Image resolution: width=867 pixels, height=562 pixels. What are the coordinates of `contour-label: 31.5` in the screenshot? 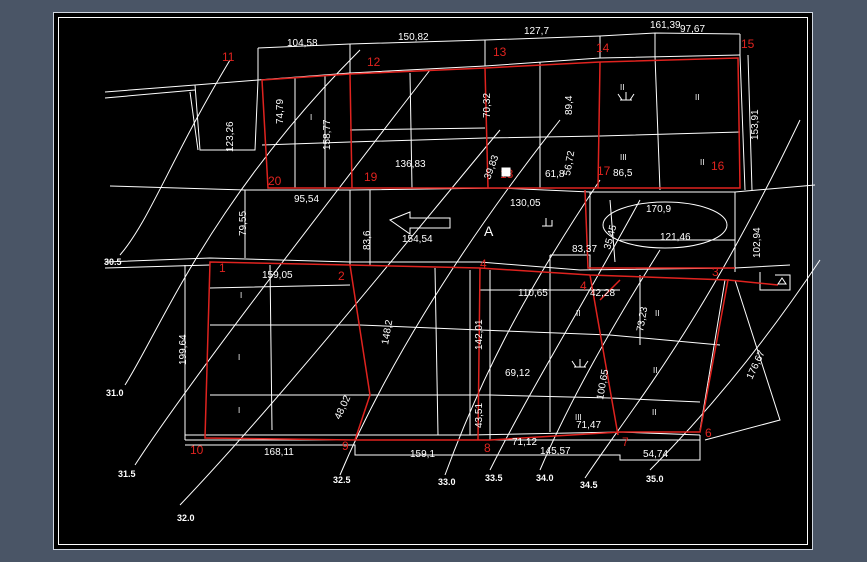 It's located at (127, 474).